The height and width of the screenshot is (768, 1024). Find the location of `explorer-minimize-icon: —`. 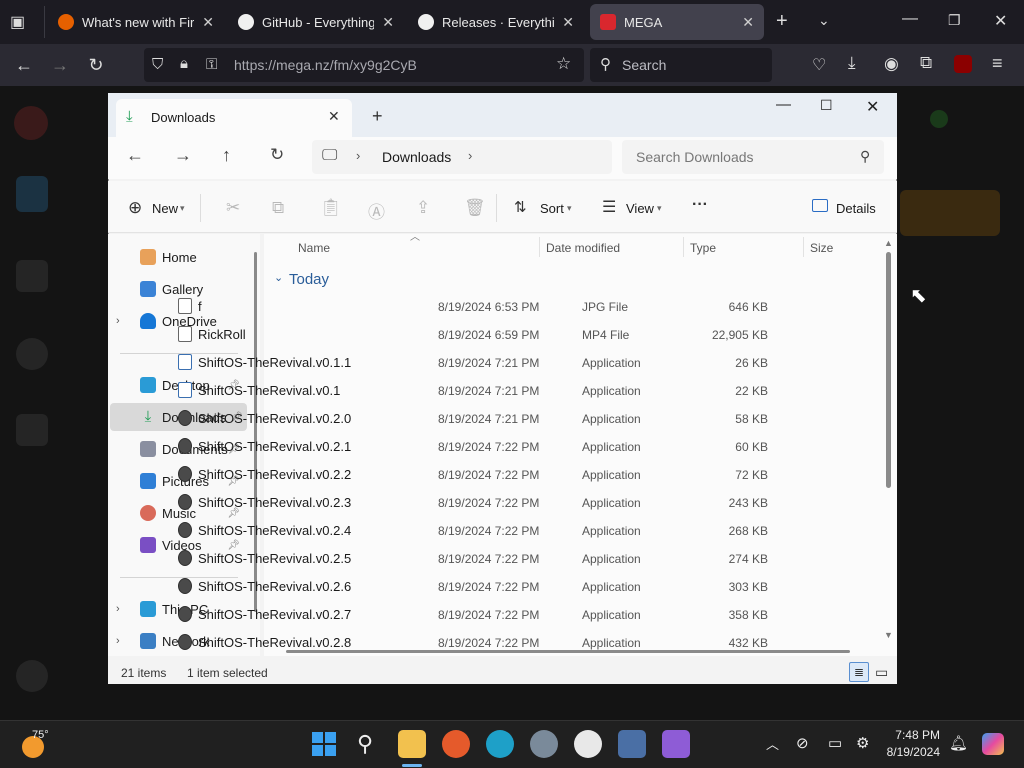

explorer-minimize-icon: — is located at coordinates (783, 104).